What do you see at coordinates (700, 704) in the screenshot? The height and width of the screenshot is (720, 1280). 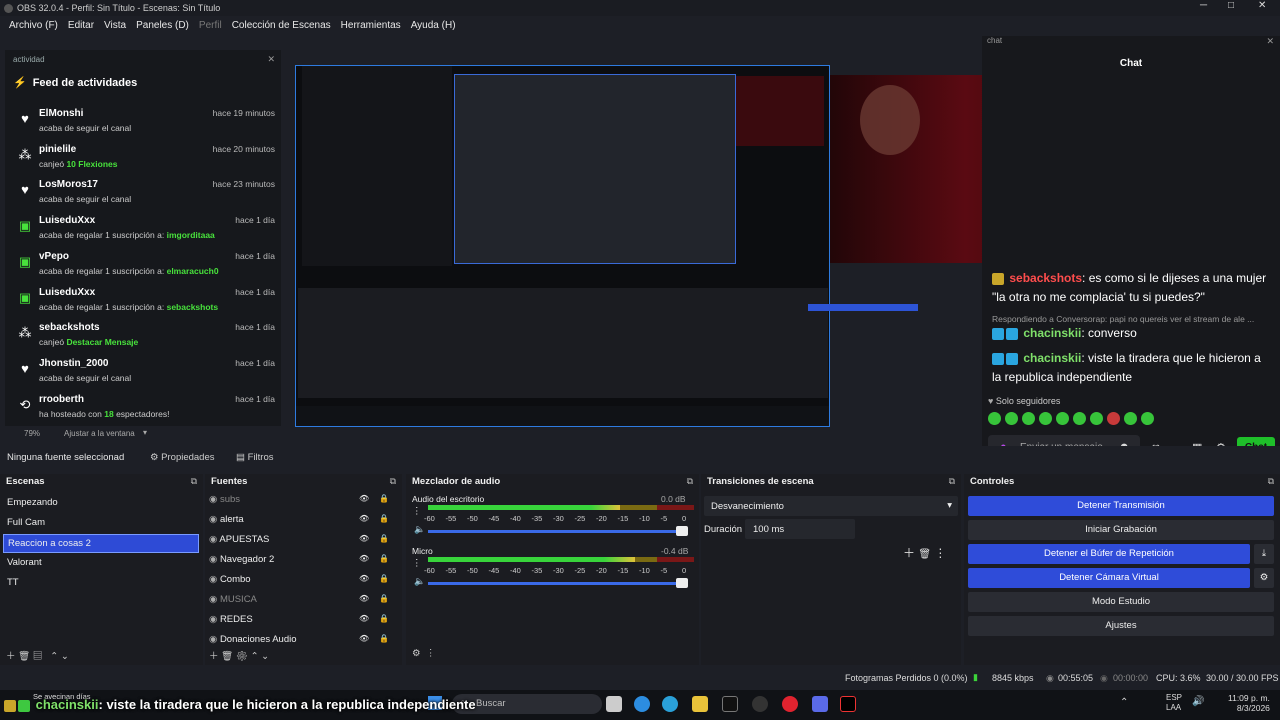 I see `folder-icon` at bounding box center [700, 704].